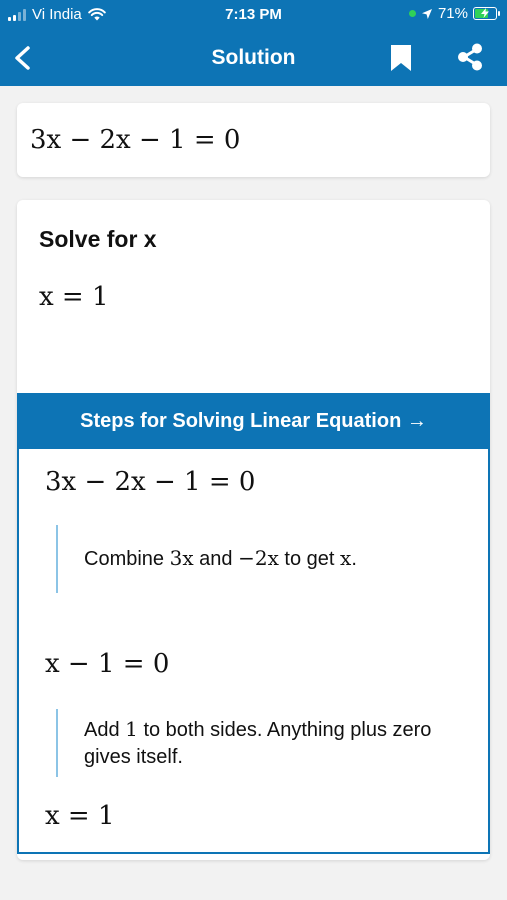  Describe the element at coordinates (105, 729) in the screenshot. I see `step-text: Add` at that location.